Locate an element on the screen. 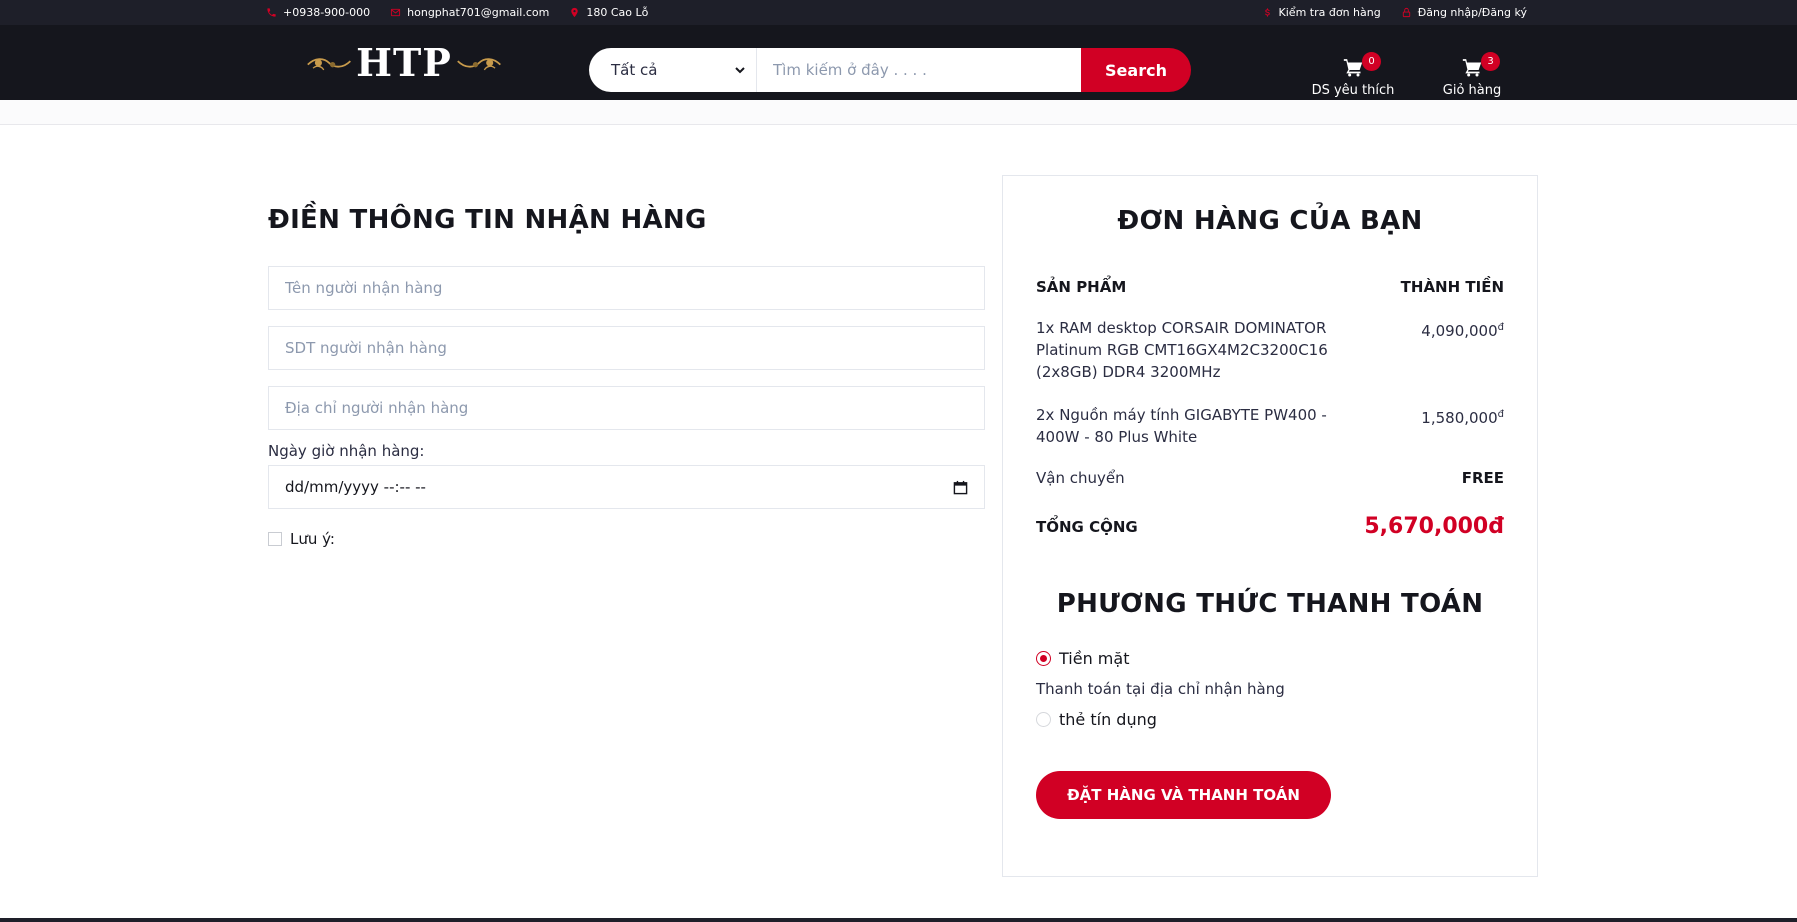  card-radio is located at coordinates (1043, 719).